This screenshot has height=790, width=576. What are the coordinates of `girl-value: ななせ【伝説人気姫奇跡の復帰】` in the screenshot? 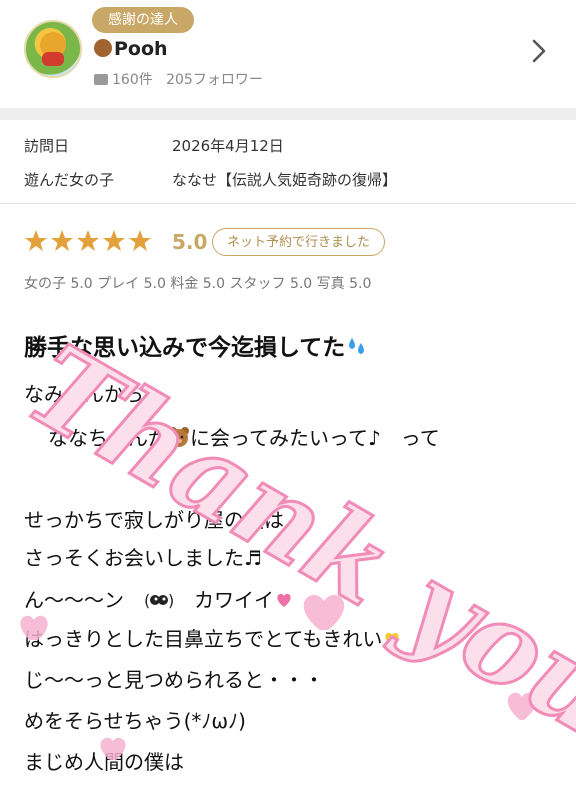 It's located at (284, 179).